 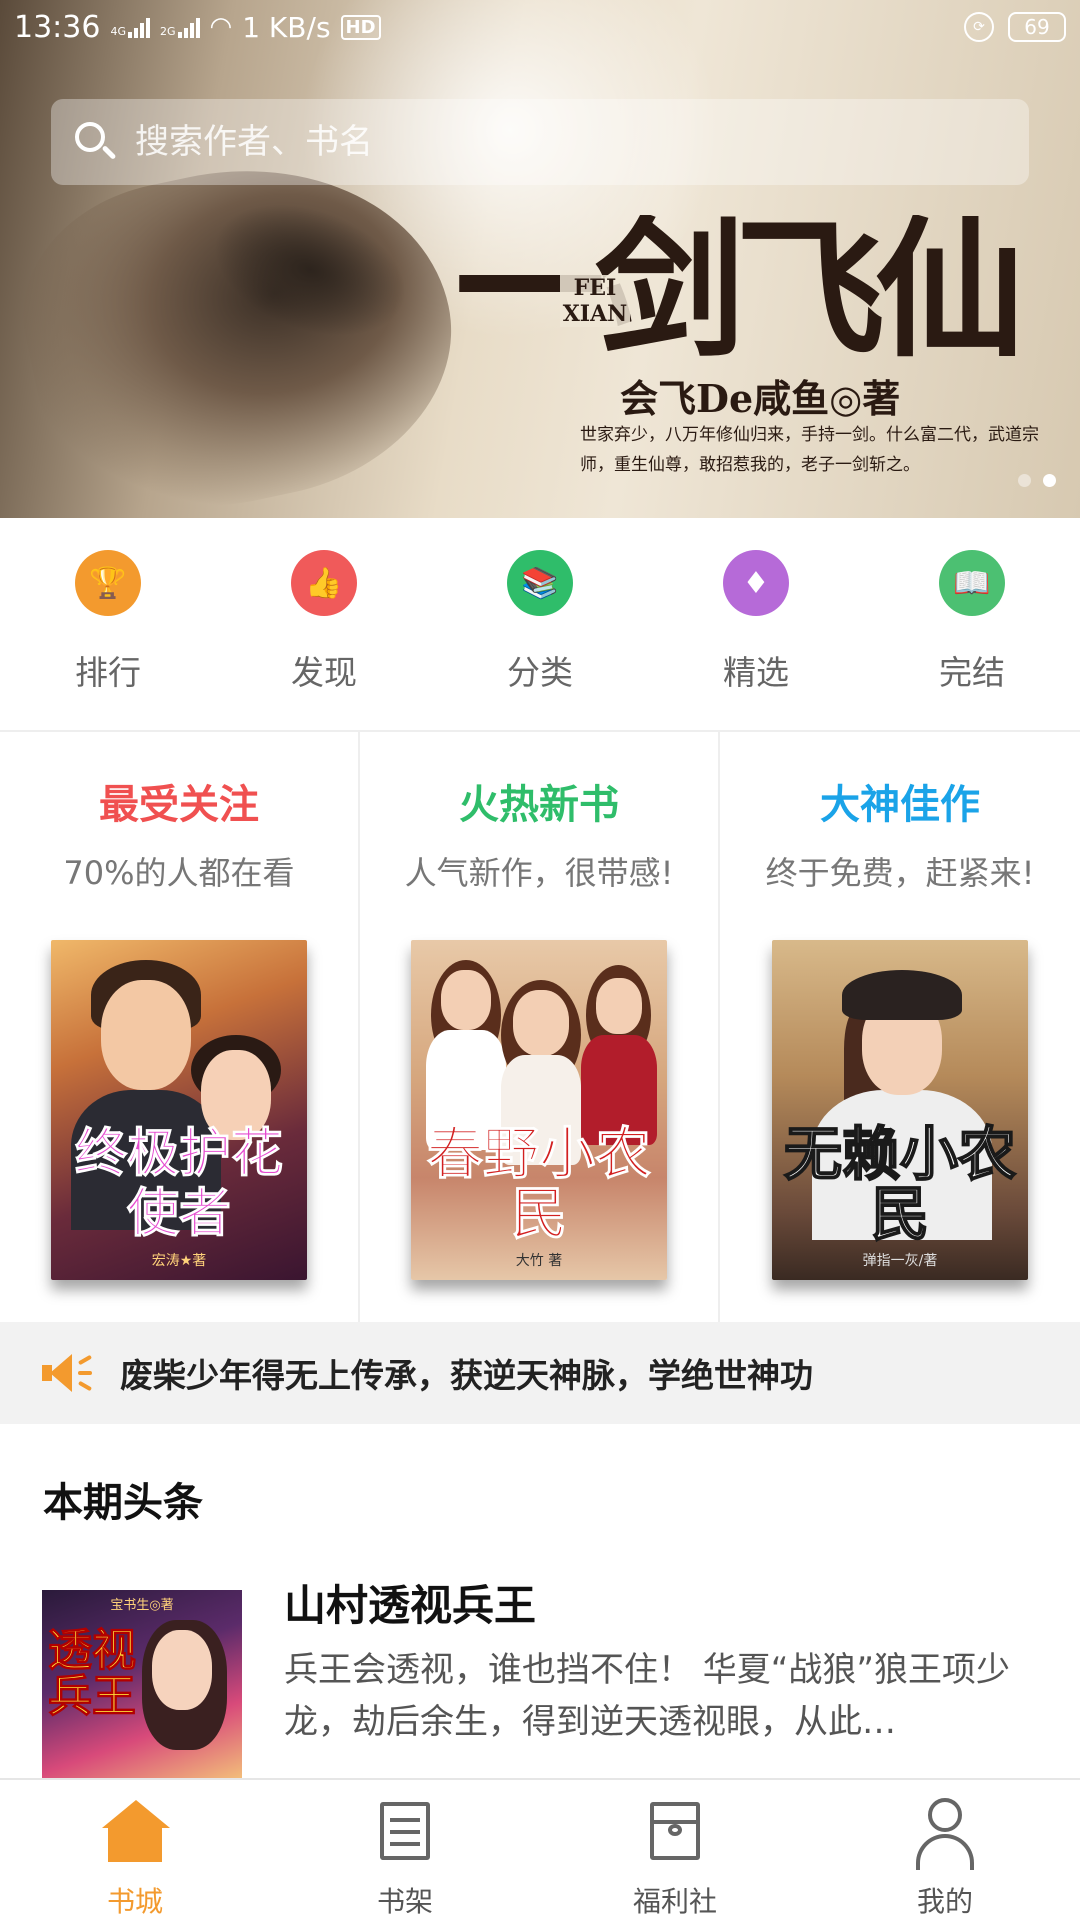 I want to click on recommend-subtitle: 人气新作，很带感!, so click(x=539, y=873).